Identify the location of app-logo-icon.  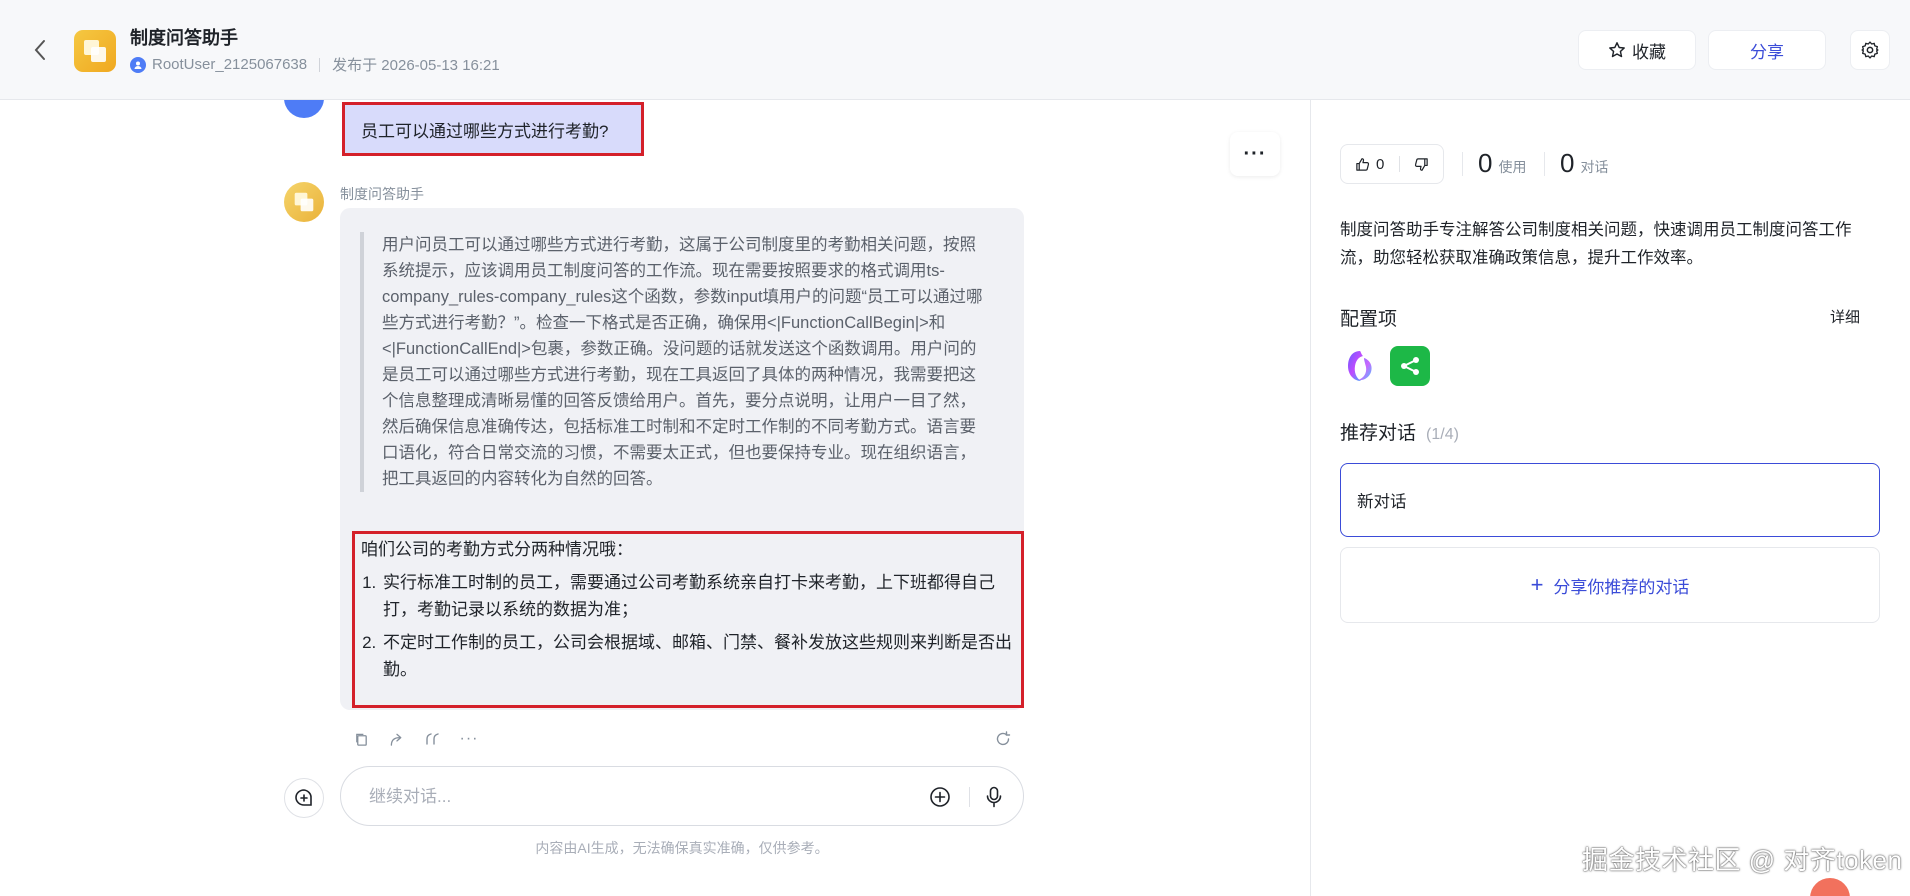
(95, 51).